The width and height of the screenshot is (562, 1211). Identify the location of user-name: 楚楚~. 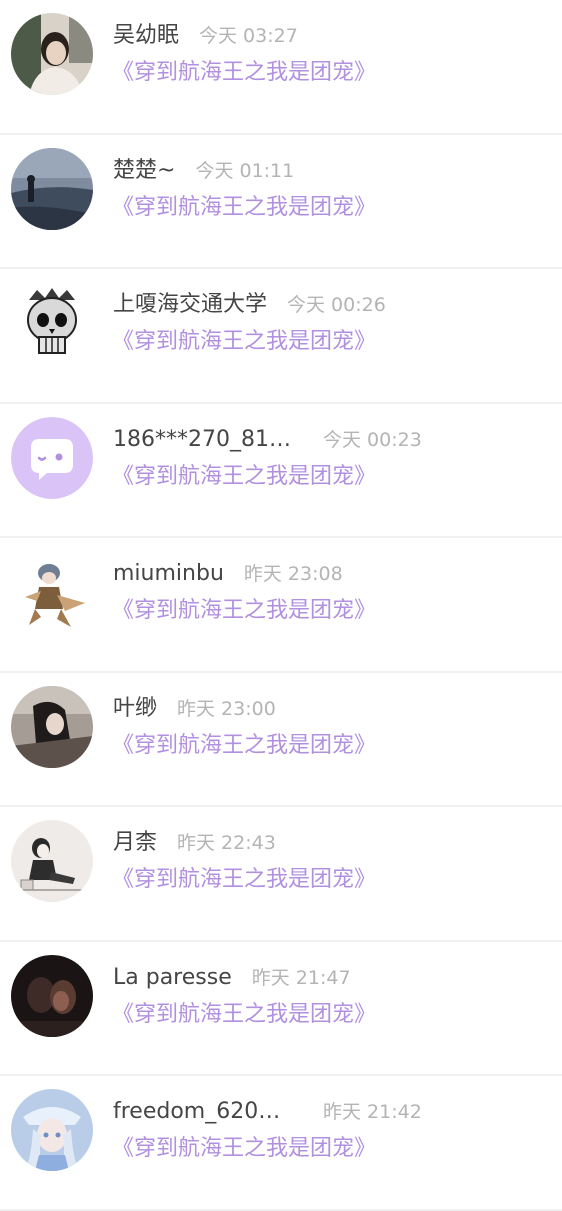
(144, 171).